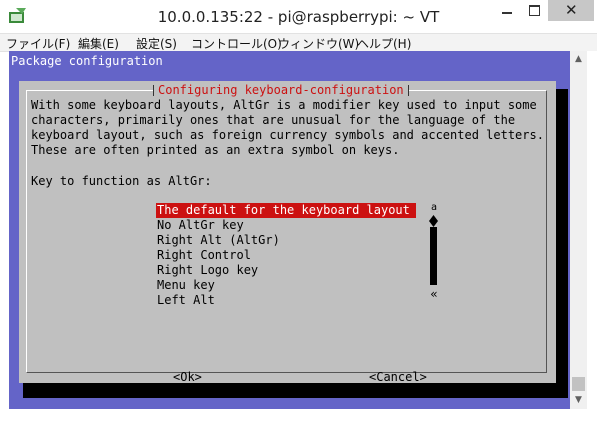 The height and width of the screenshot is (423, 597). I want to click on option-right-control: Right Control, so click(286, 255).